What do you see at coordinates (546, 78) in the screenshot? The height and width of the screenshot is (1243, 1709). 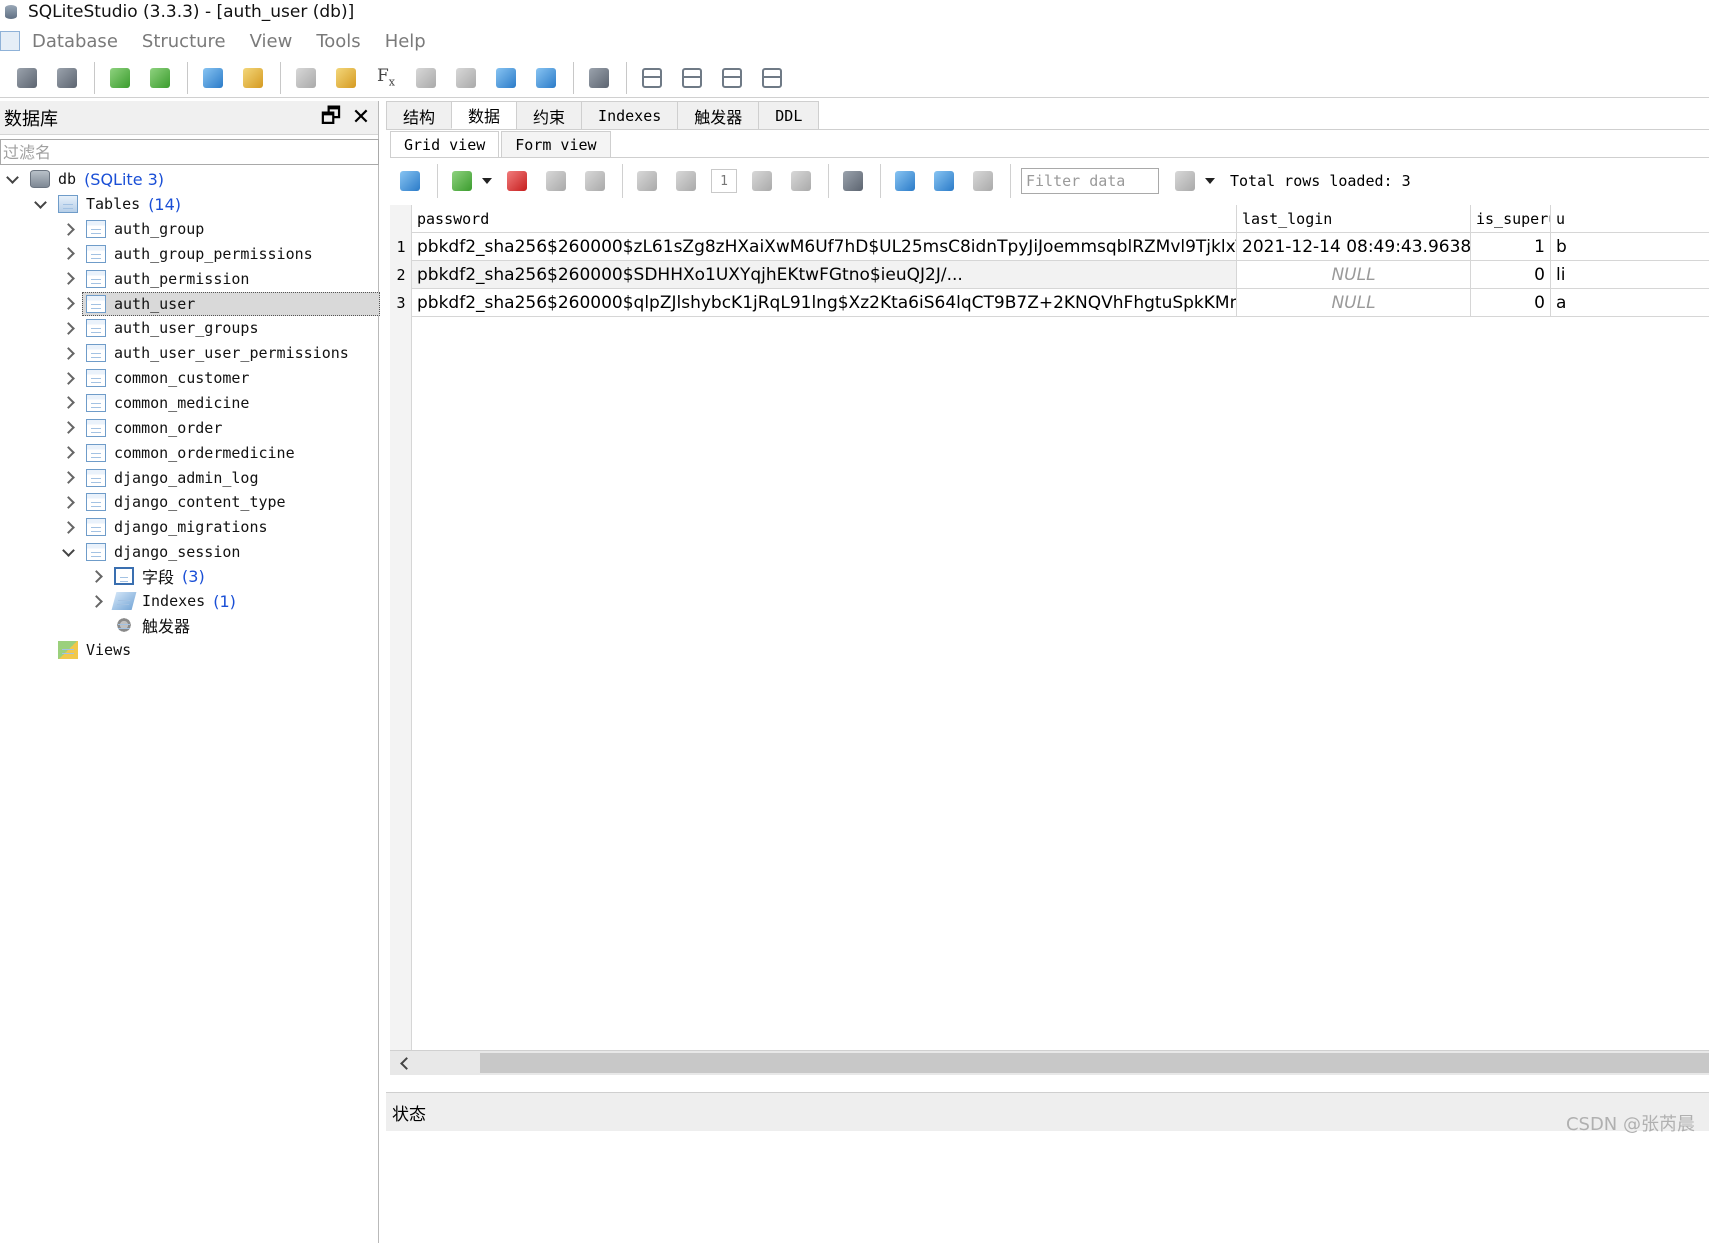 I see `export-button` at bounding box center [546, 78].